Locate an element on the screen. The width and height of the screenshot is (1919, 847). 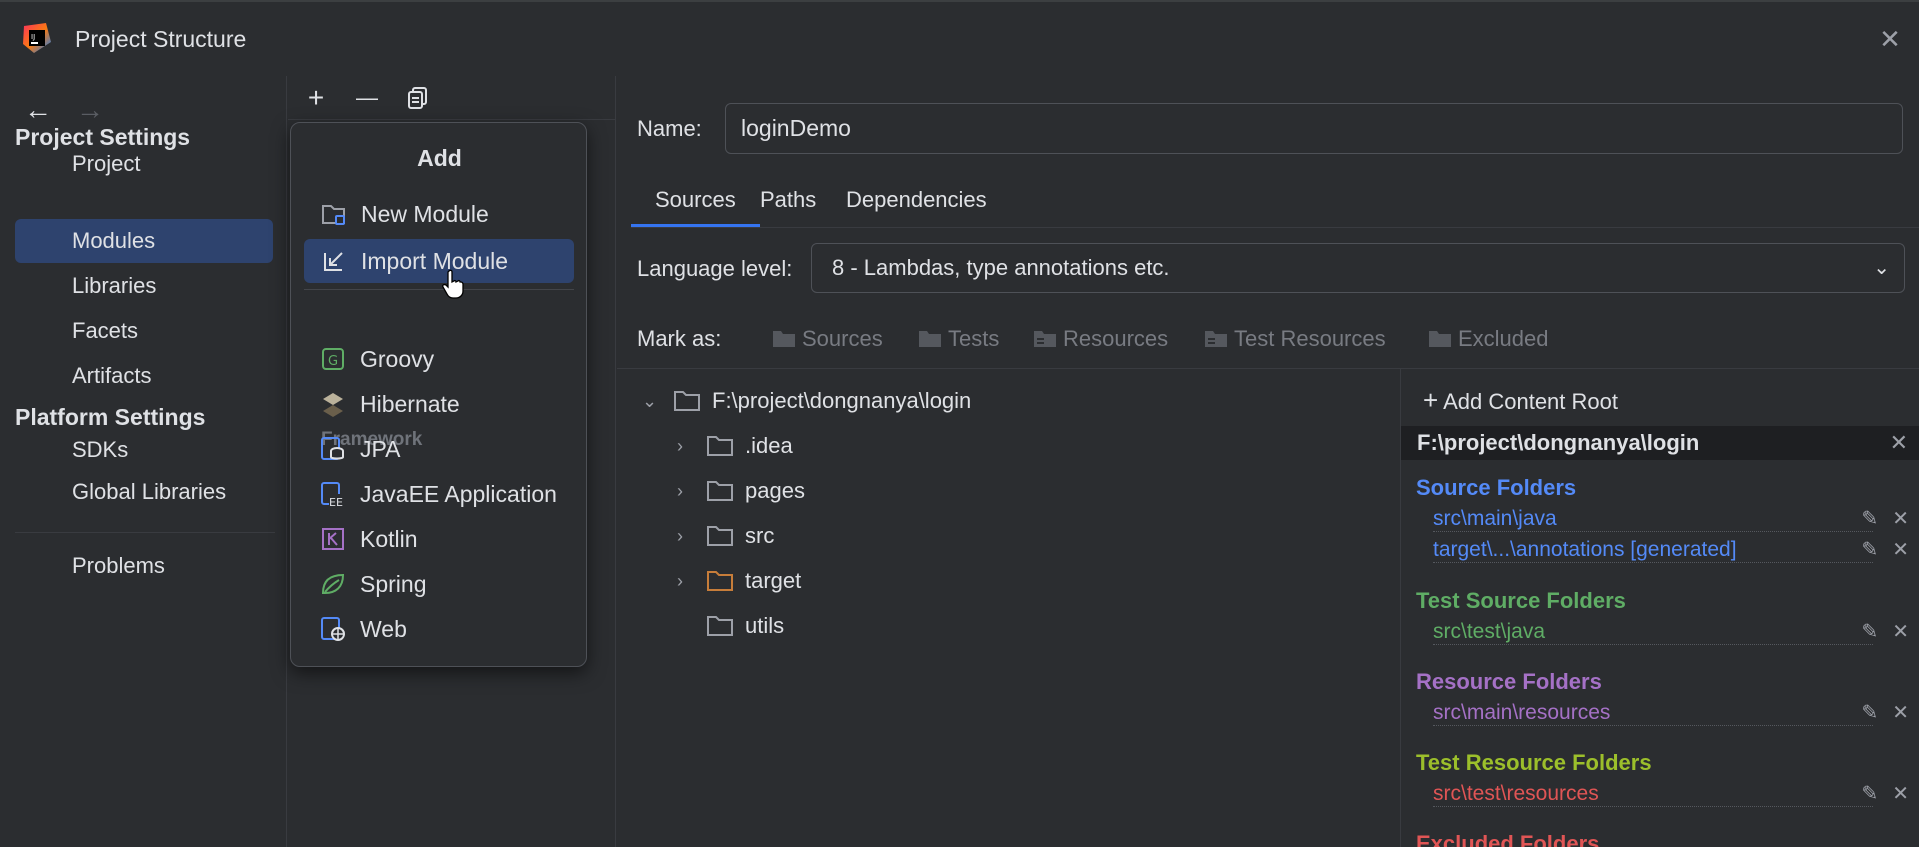
resources-folder-icon is located at coordinates (1045, 339).